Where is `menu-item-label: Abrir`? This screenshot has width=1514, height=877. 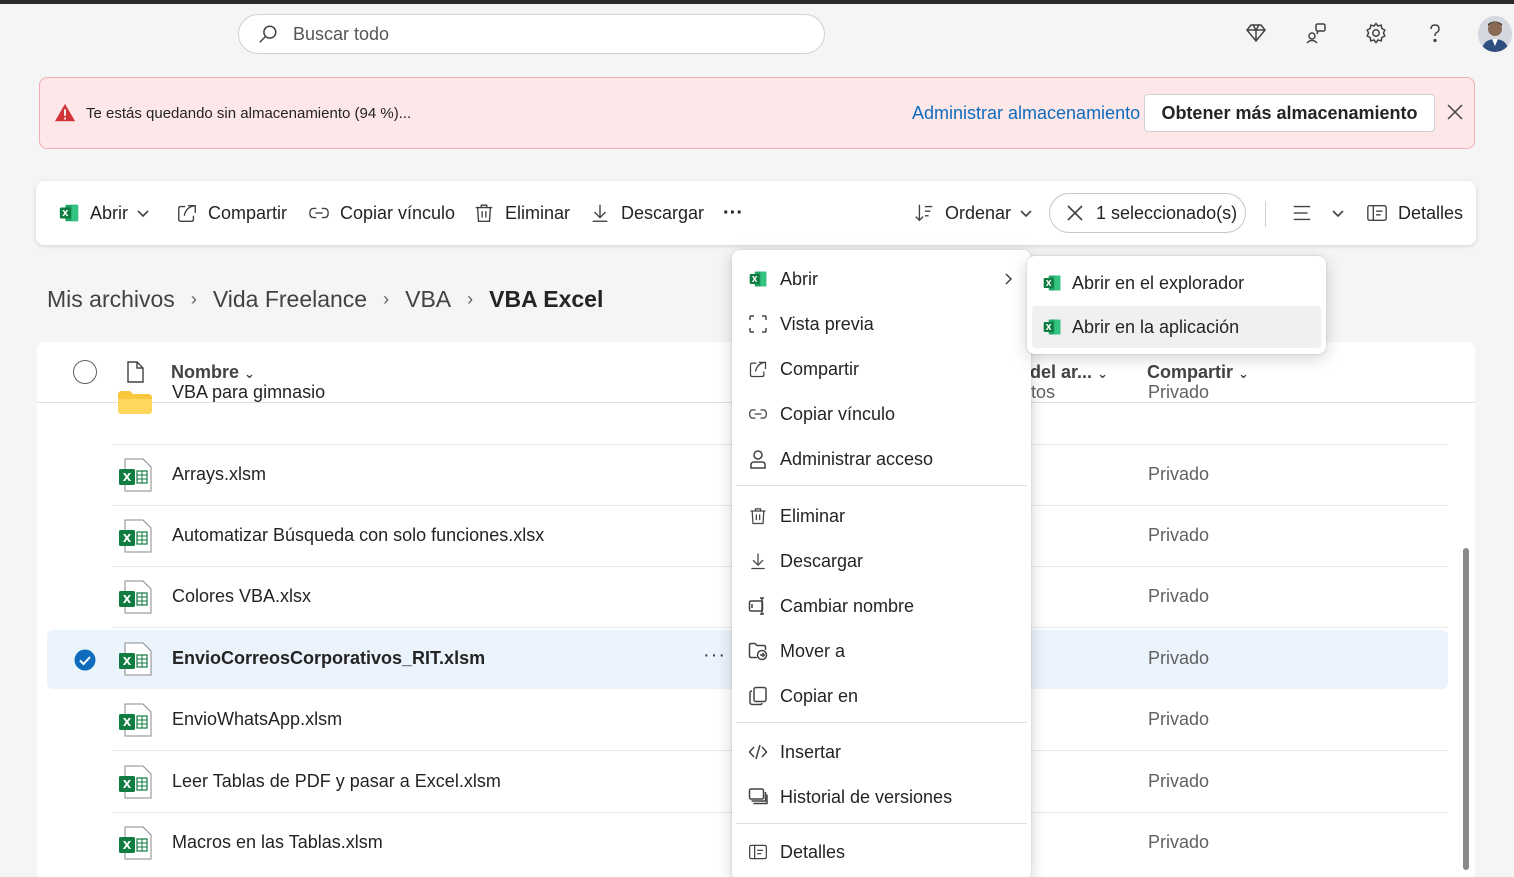
menu-item-label: Abrir is located at coordinates (799, 278).